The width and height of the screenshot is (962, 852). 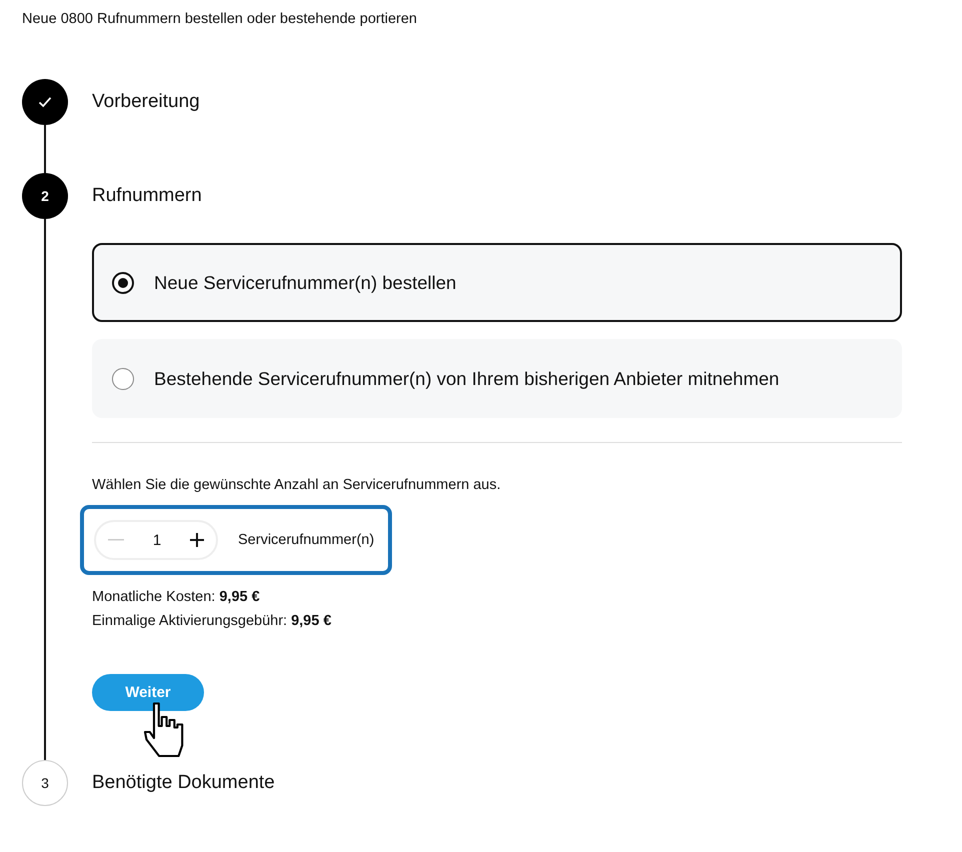 I want to click on unit-label: Servicerufnummer(n), so click(x=306, y=540).